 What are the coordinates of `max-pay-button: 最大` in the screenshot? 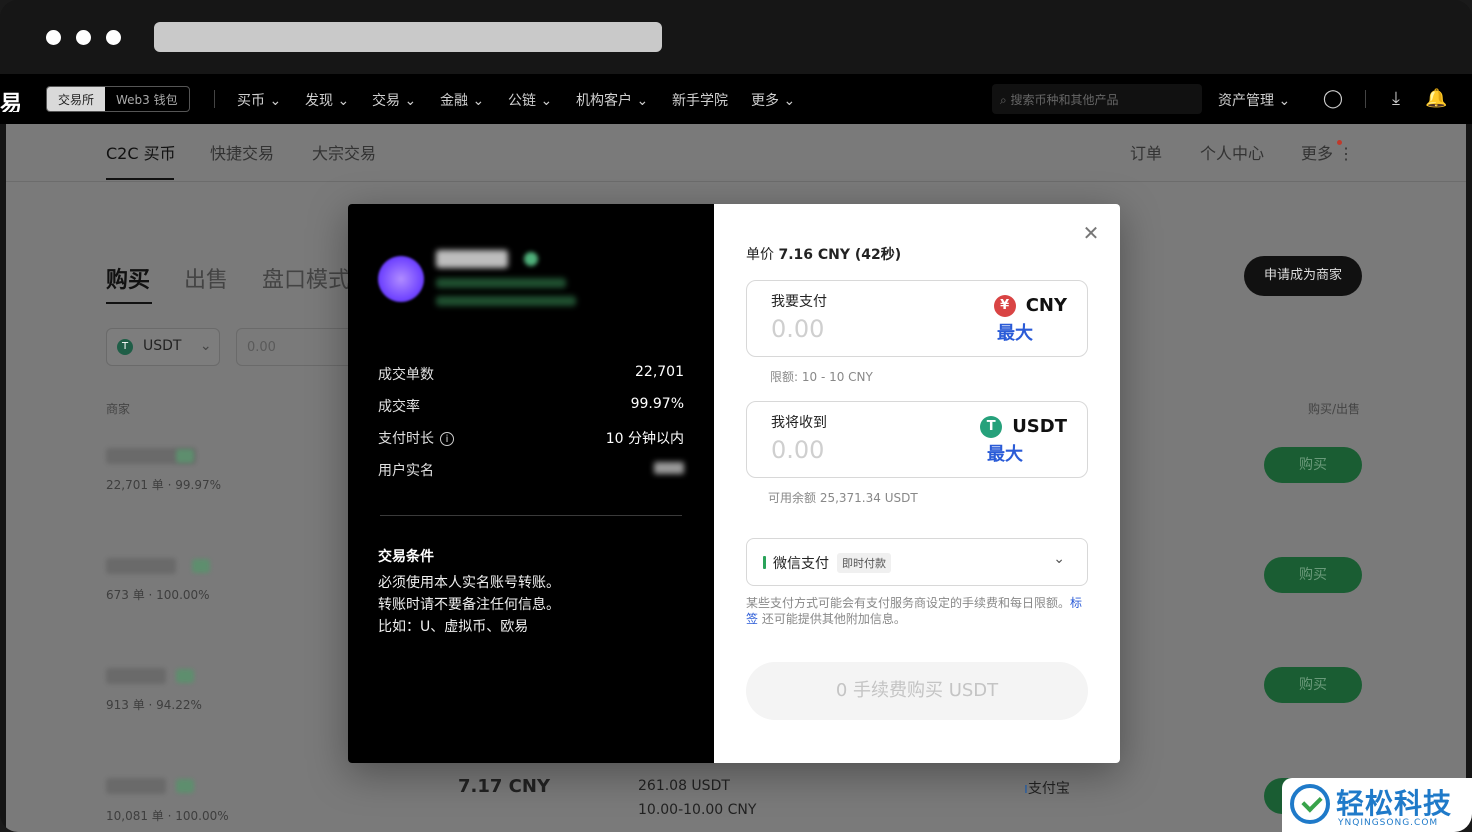 It's located at (1015, 332).